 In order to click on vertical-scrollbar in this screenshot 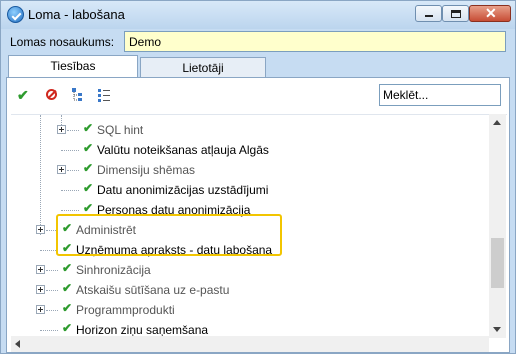, I will do `click(497, 226)`.